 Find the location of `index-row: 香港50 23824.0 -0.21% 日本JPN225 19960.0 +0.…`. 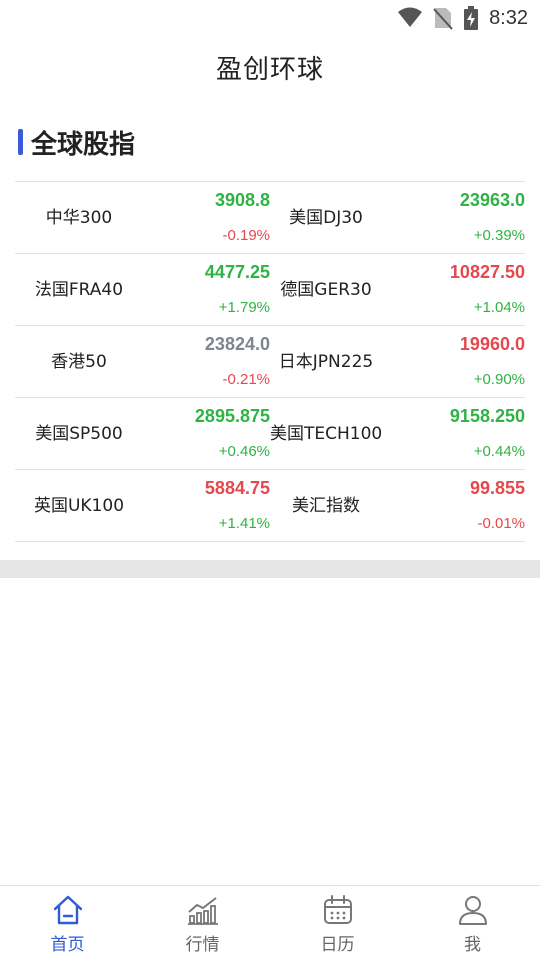

index-row: 香港50 23824.0 -0.21% 日本JPN225 19960.0 +0.… is located at coordinates (270, 362).